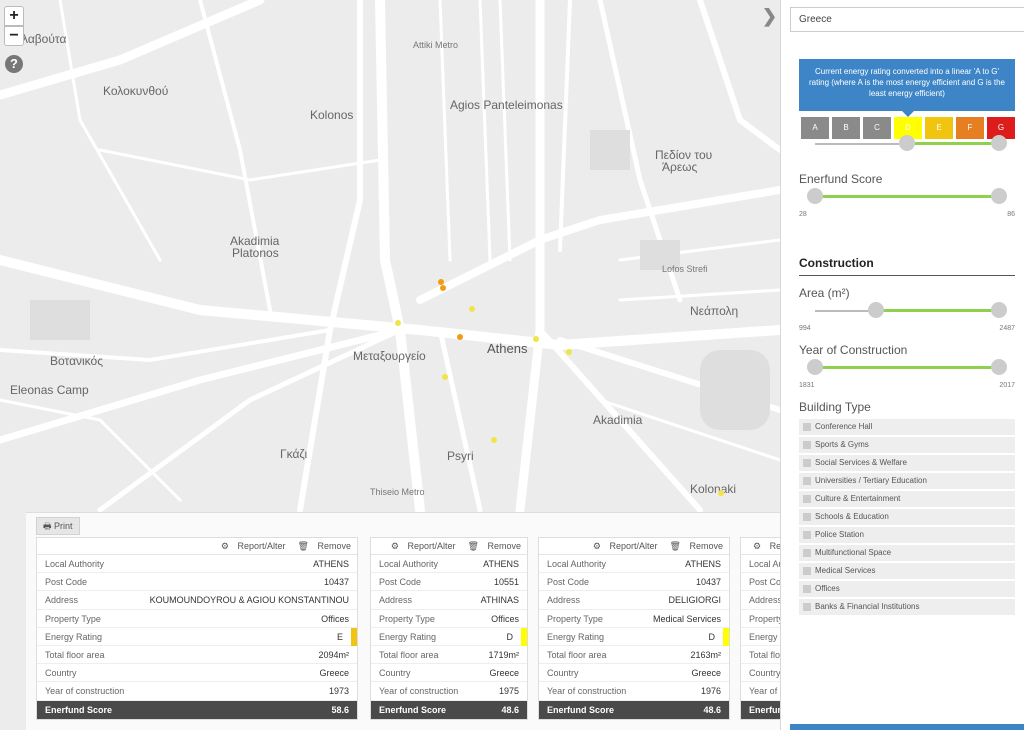  Describe the element at coordinates (14, 16) in the screenshot. I see `zoom-in-button: +` at that location.